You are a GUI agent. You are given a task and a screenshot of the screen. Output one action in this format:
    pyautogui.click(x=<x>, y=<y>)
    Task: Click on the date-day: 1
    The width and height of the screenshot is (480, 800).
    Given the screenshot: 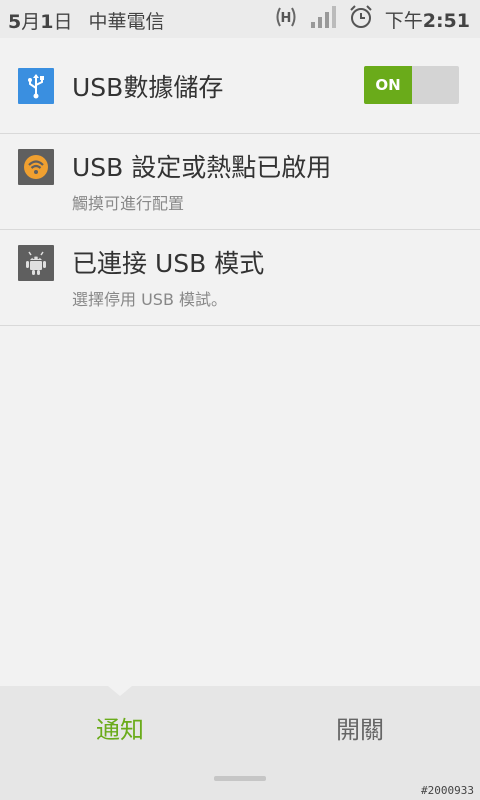 What is the action you would take?
    pyautogui.click(x=47, y=22)
    